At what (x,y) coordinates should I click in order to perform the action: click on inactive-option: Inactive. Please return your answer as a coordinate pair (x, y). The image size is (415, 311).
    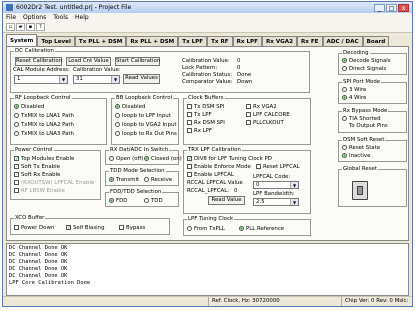
    Looking at the image, I should click on (356, 156).